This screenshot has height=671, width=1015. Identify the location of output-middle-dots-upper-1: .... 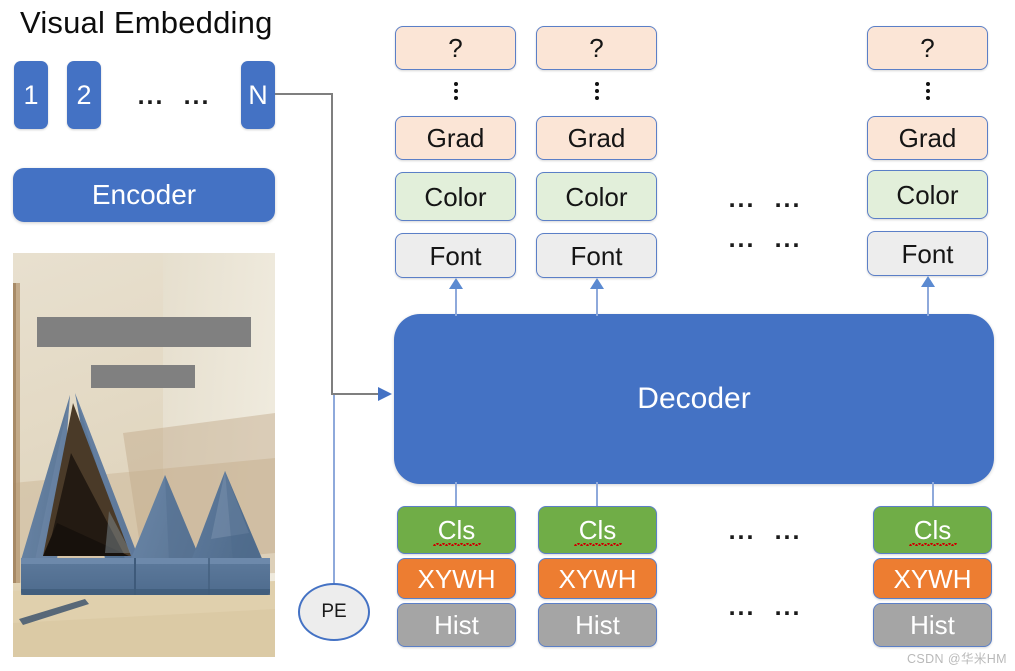
(742, 198).